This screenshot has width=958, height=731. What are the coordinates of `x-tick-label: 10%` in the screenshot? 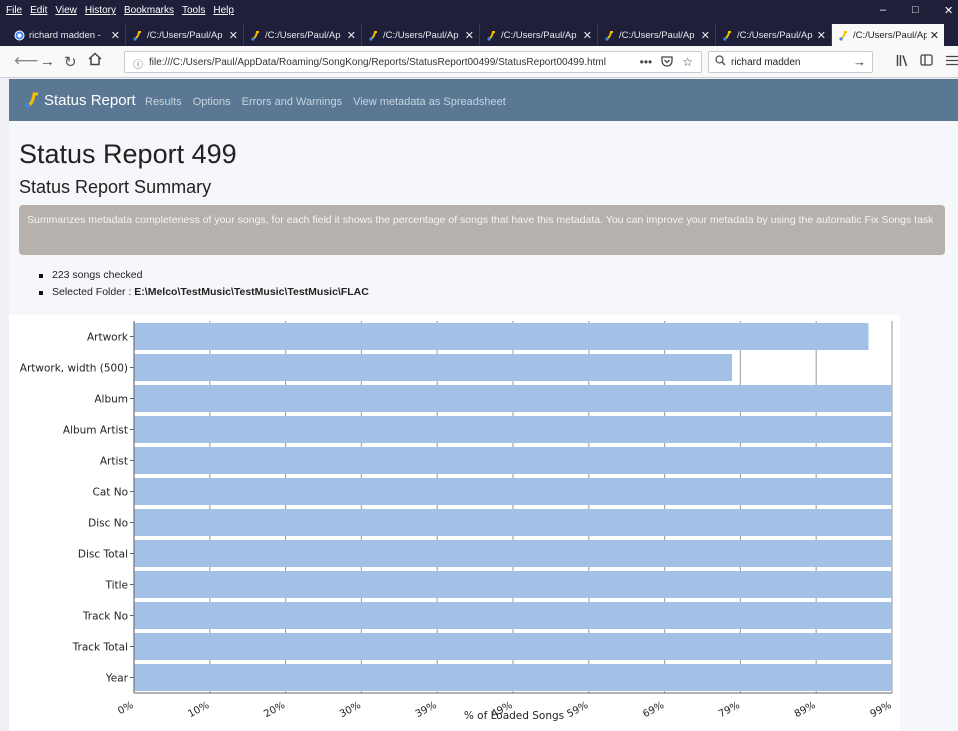 It's located at (198, 710).